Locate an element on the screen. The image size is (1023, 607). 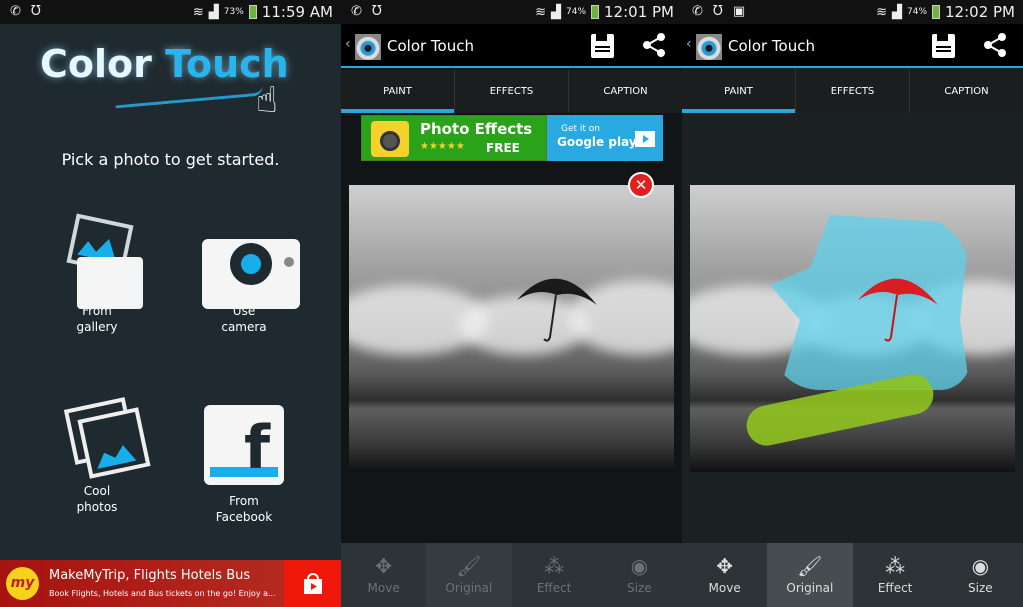
play-store-icon is located at coordinates (312, 583).